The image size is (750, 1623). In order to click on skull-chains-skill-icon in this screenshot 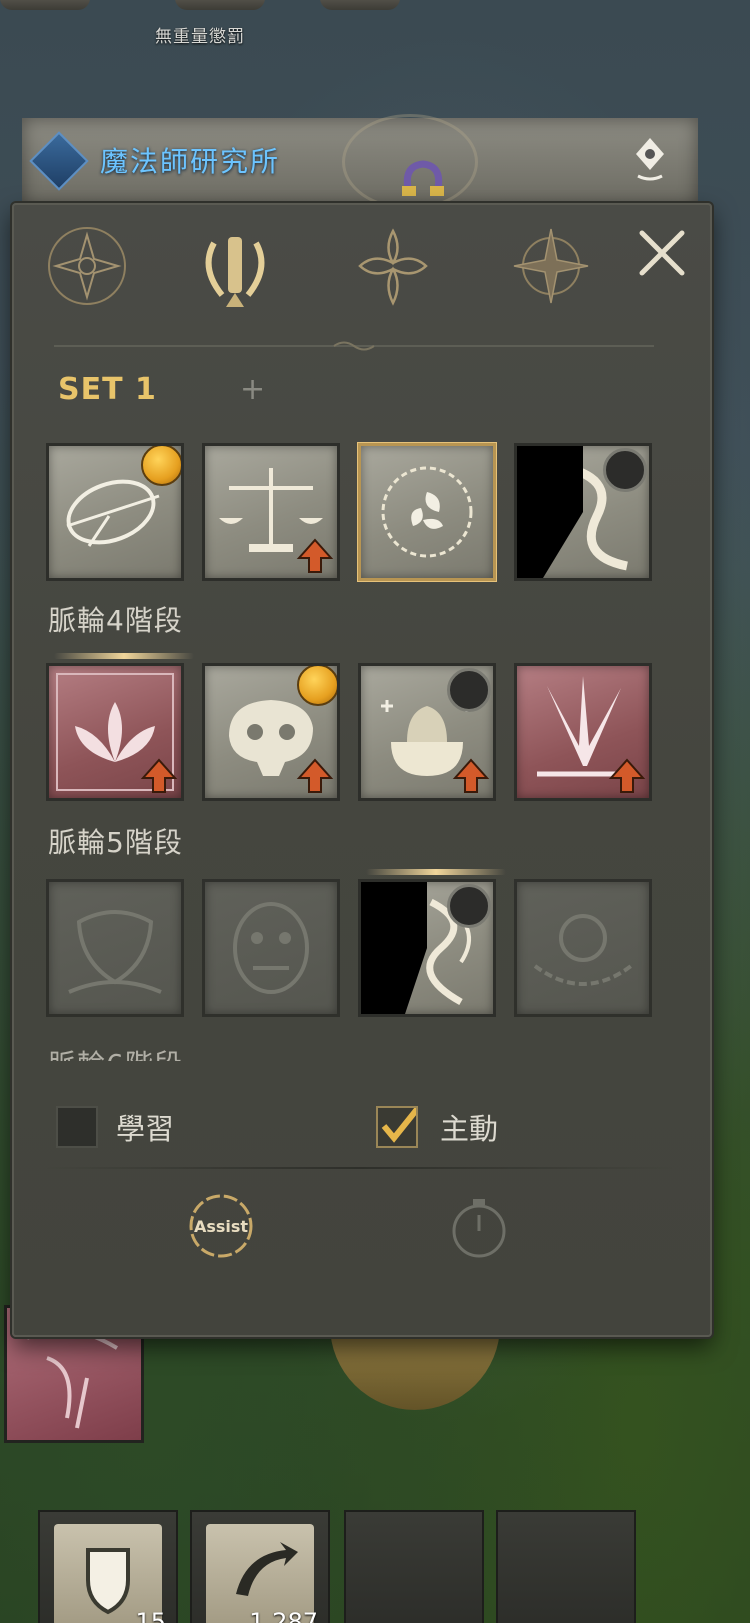, I will do `click(583, 950)`.